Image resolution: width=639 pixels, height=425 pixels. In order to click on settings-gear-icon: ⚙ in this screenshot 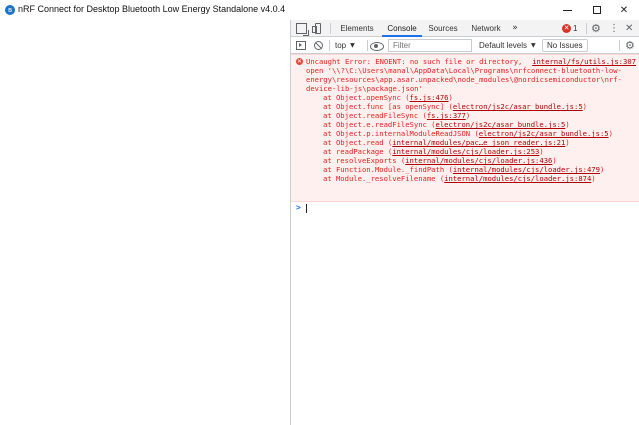, I will do `click(596, 28)`.